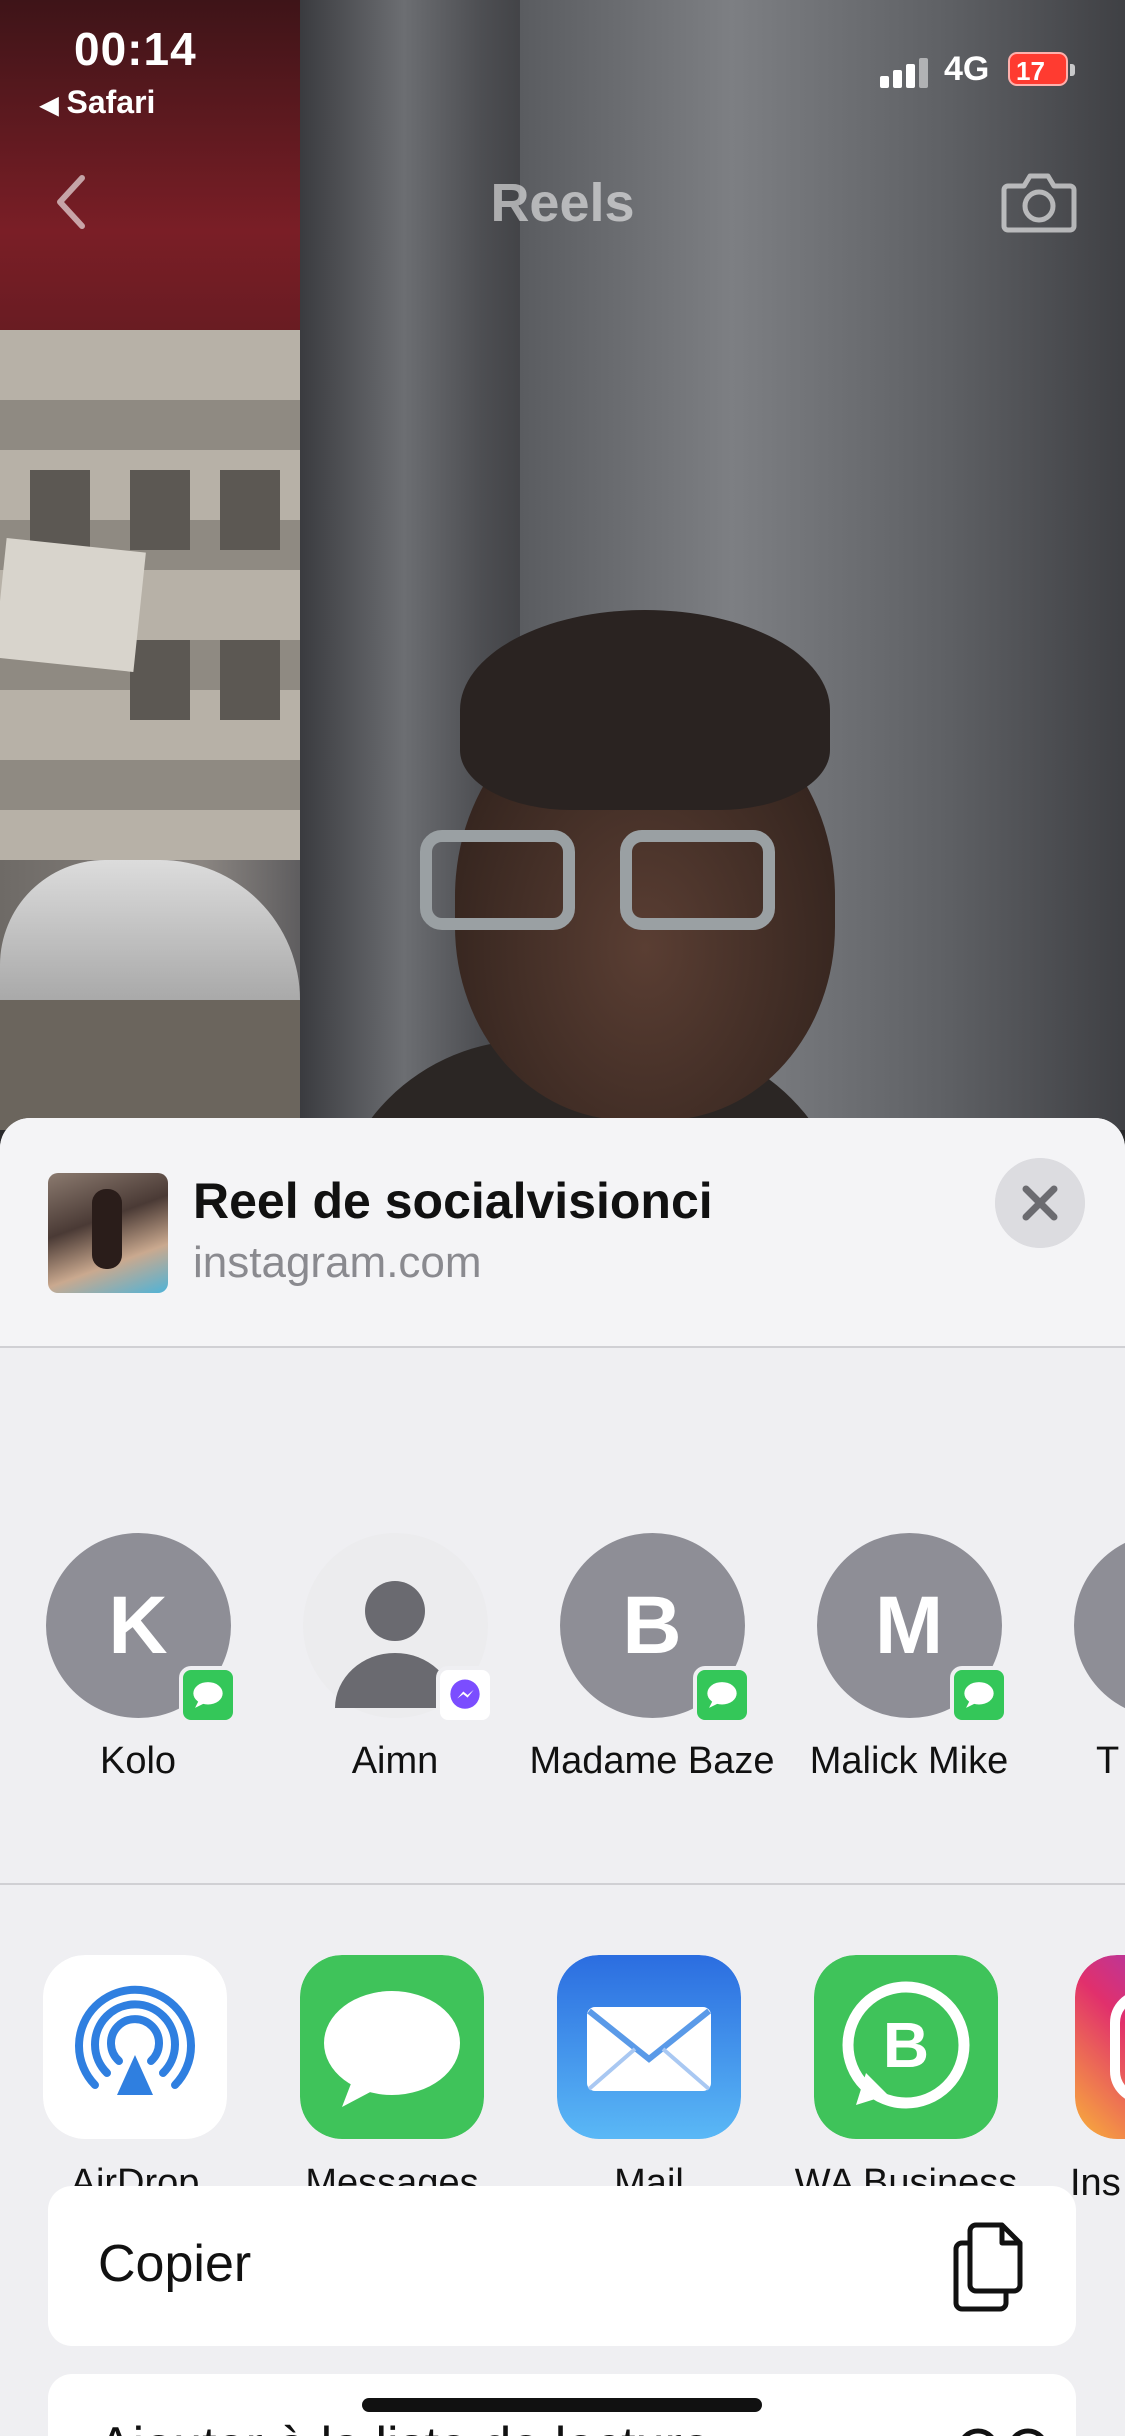  What do you see at coordinates (337, 1262) in the screenshot?
I see `share-subtitle: instagram.com` at bounding box center [337, 1262].